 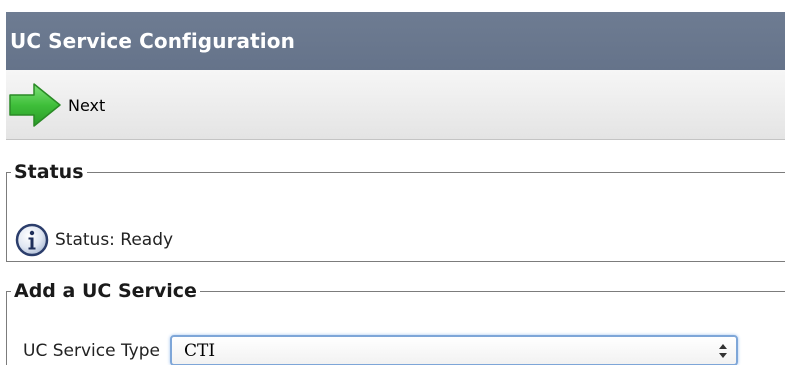 What do you see at coordinates (723, 351) in the screenshot?
I see `select-arrows-icon` at bounding box center [723, 351].